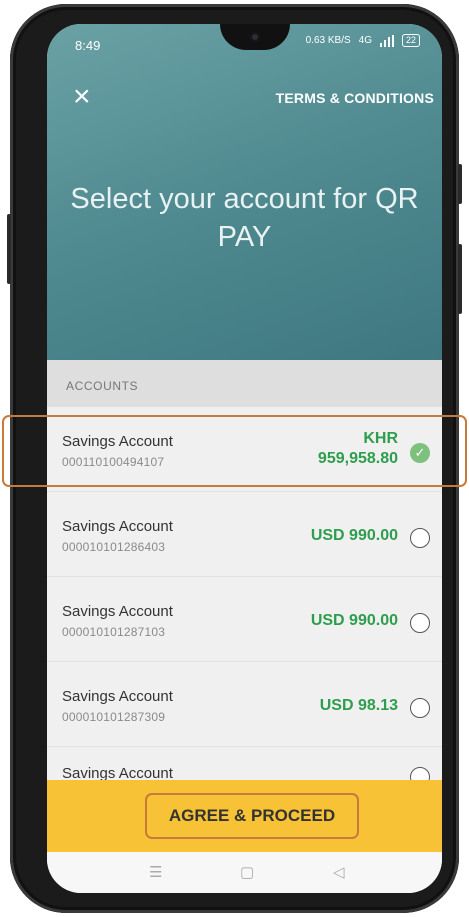 The width and height of the screenshot is (469, 917). I want to click on back-icon: ◁, so click(339, 872).